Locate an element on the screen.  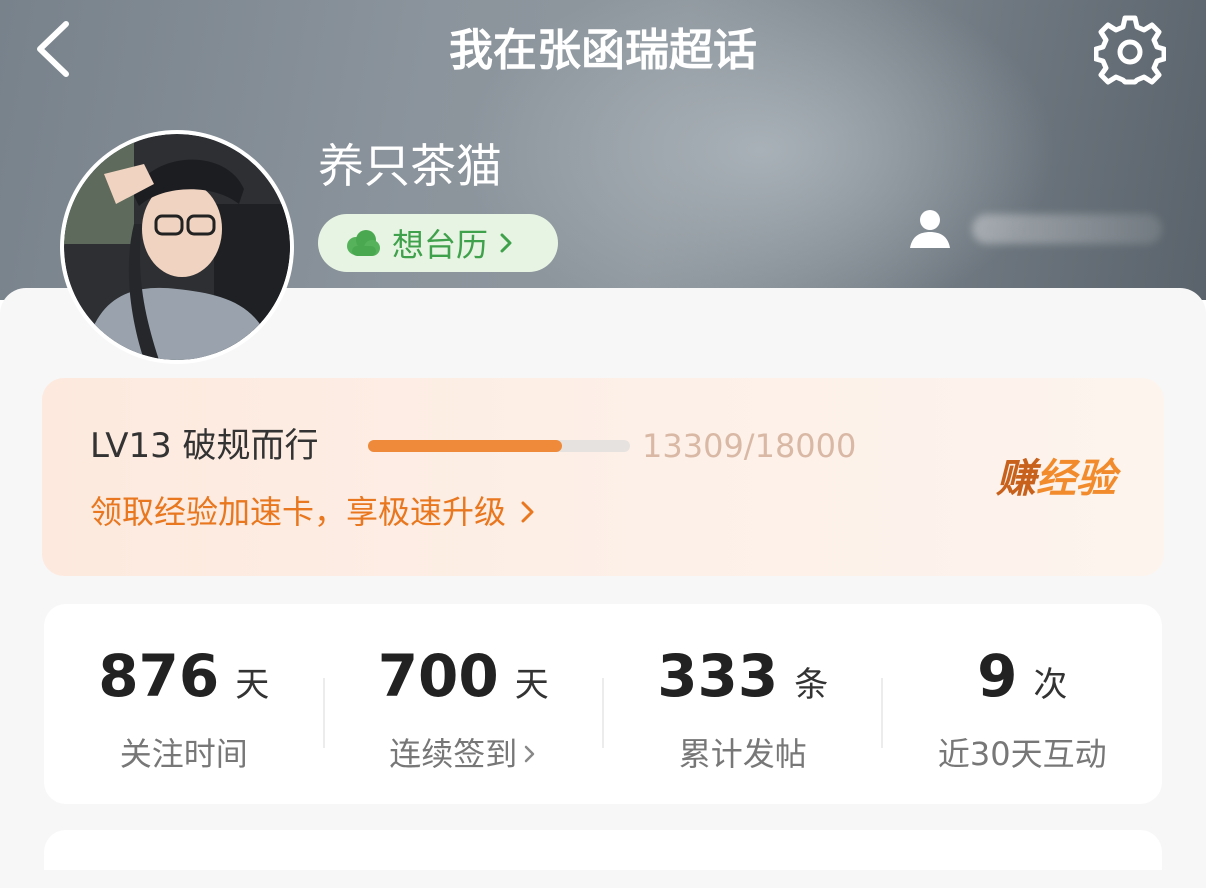
username: 养只茶猫 is located at coordinates (410, 166).